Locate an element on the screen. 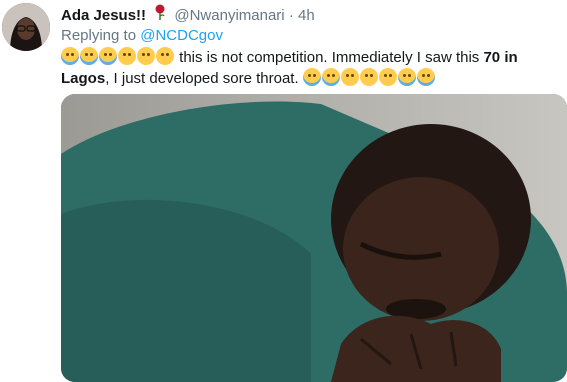  timestamp: 4h is located at coordinates (306, 15).